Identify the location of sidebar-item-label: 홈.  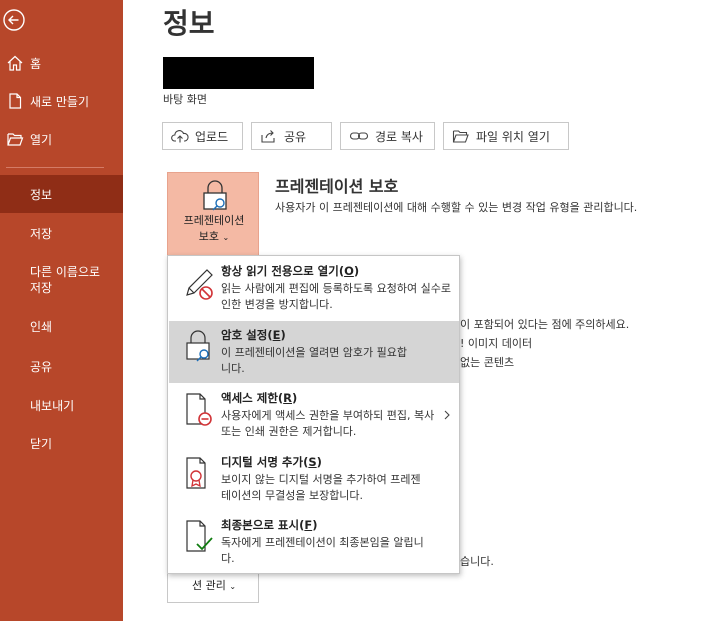
(36, 63).